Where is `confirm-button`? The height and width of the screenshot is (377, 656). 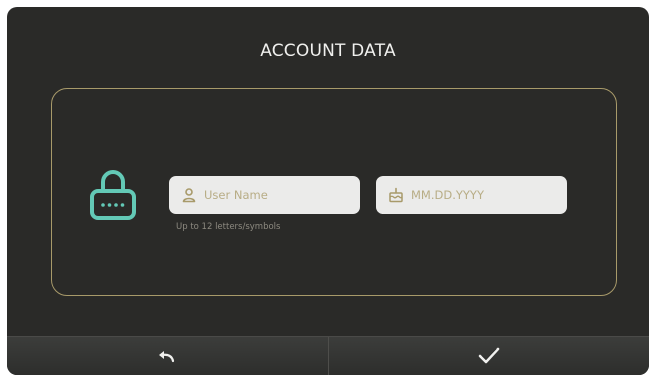 confirm-button is located at coordinates (488, 356).